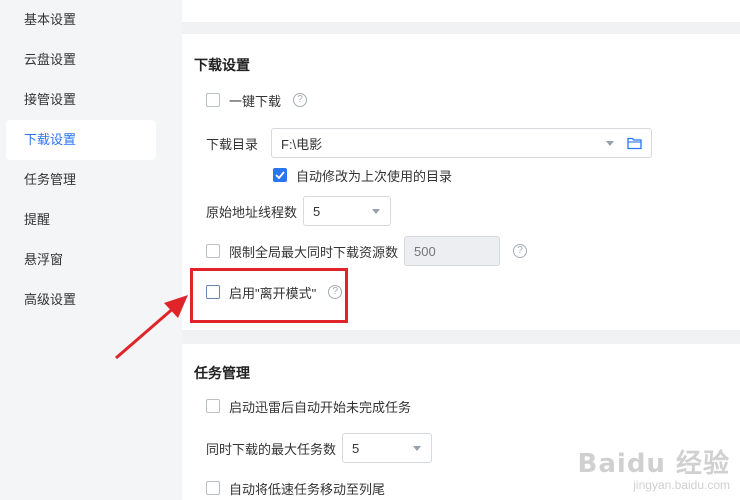 The image size is (740, 500). I want to click on watermark-logo: Baidu 经验, so click(653, 464).